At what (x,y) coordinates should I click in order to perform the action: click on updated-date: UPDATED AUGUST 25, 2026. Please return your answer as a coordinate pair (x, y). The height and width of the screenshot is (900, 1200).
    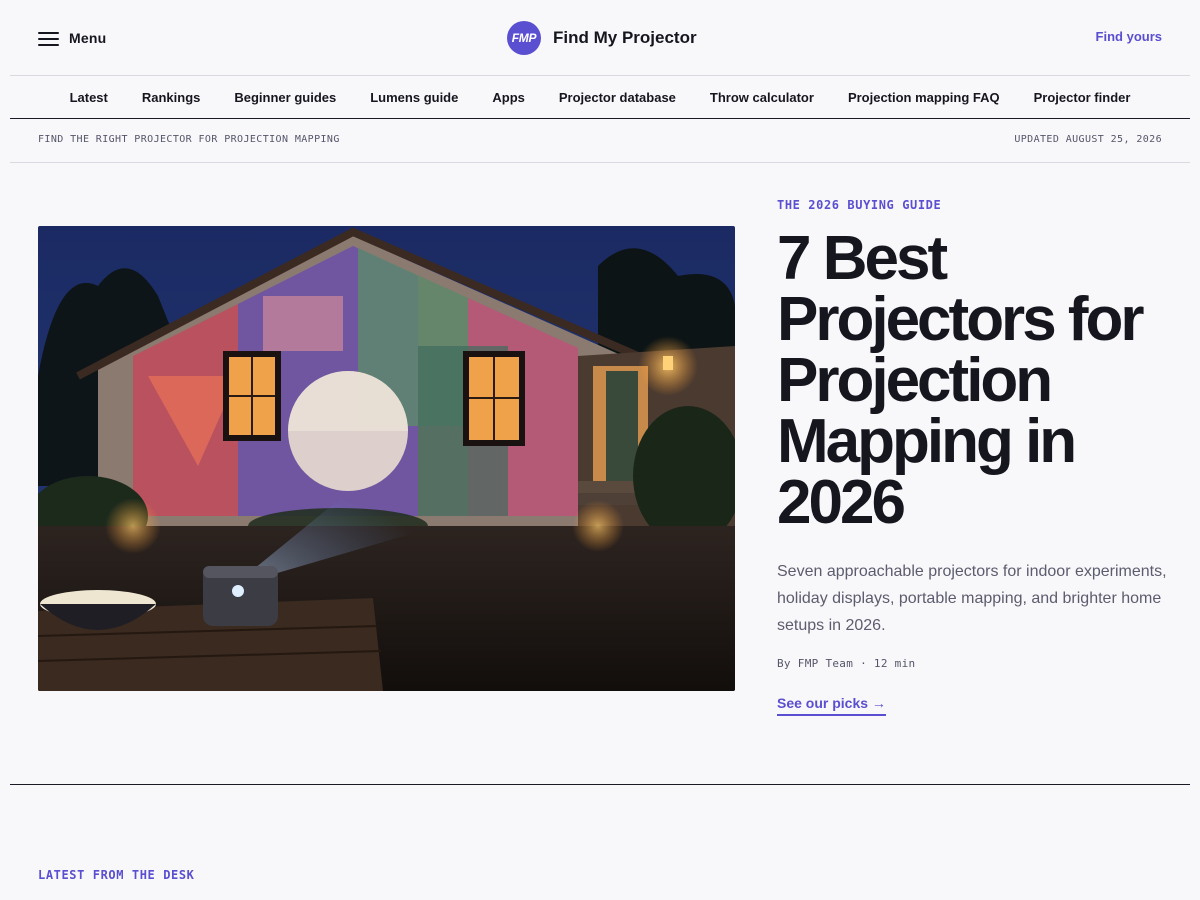
    Looking at the image, I should click on (1088, 139).